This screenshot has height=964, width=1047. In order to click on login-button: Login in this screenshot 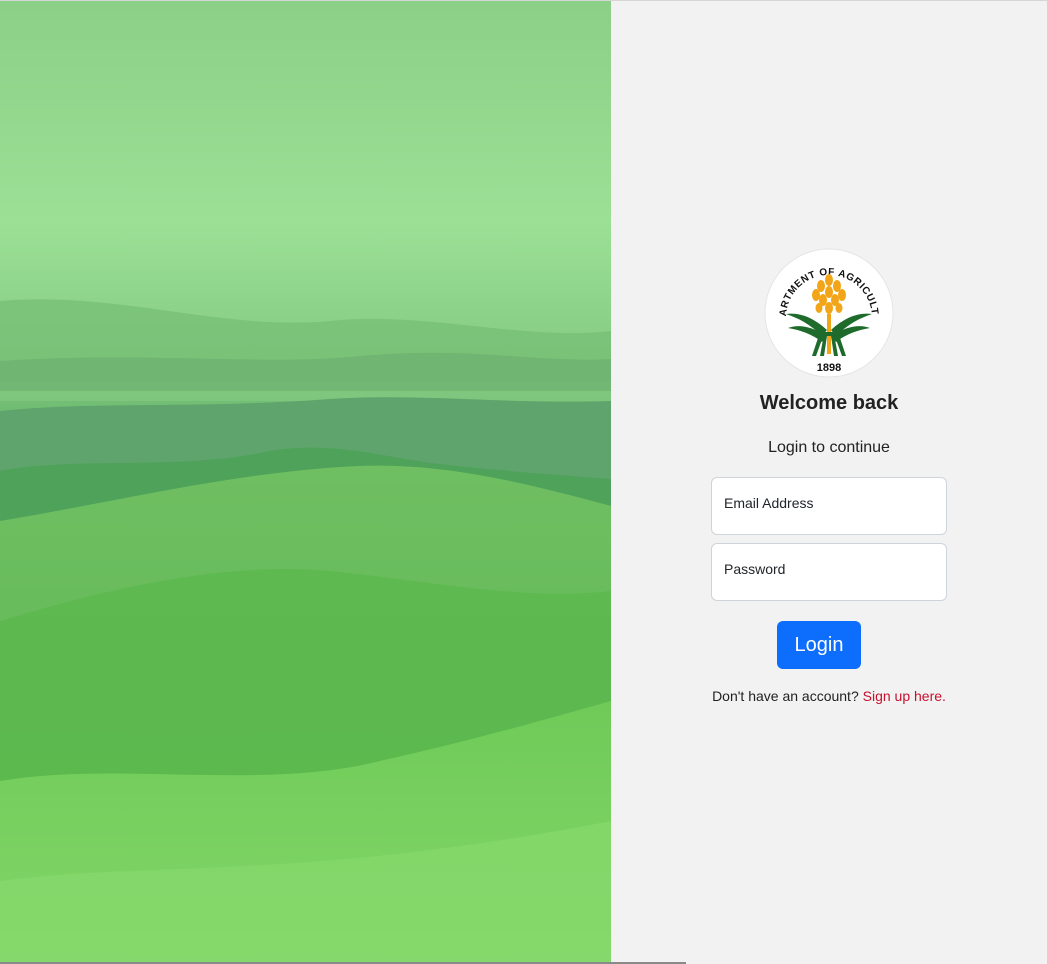, I will do `click(819, 645)`.